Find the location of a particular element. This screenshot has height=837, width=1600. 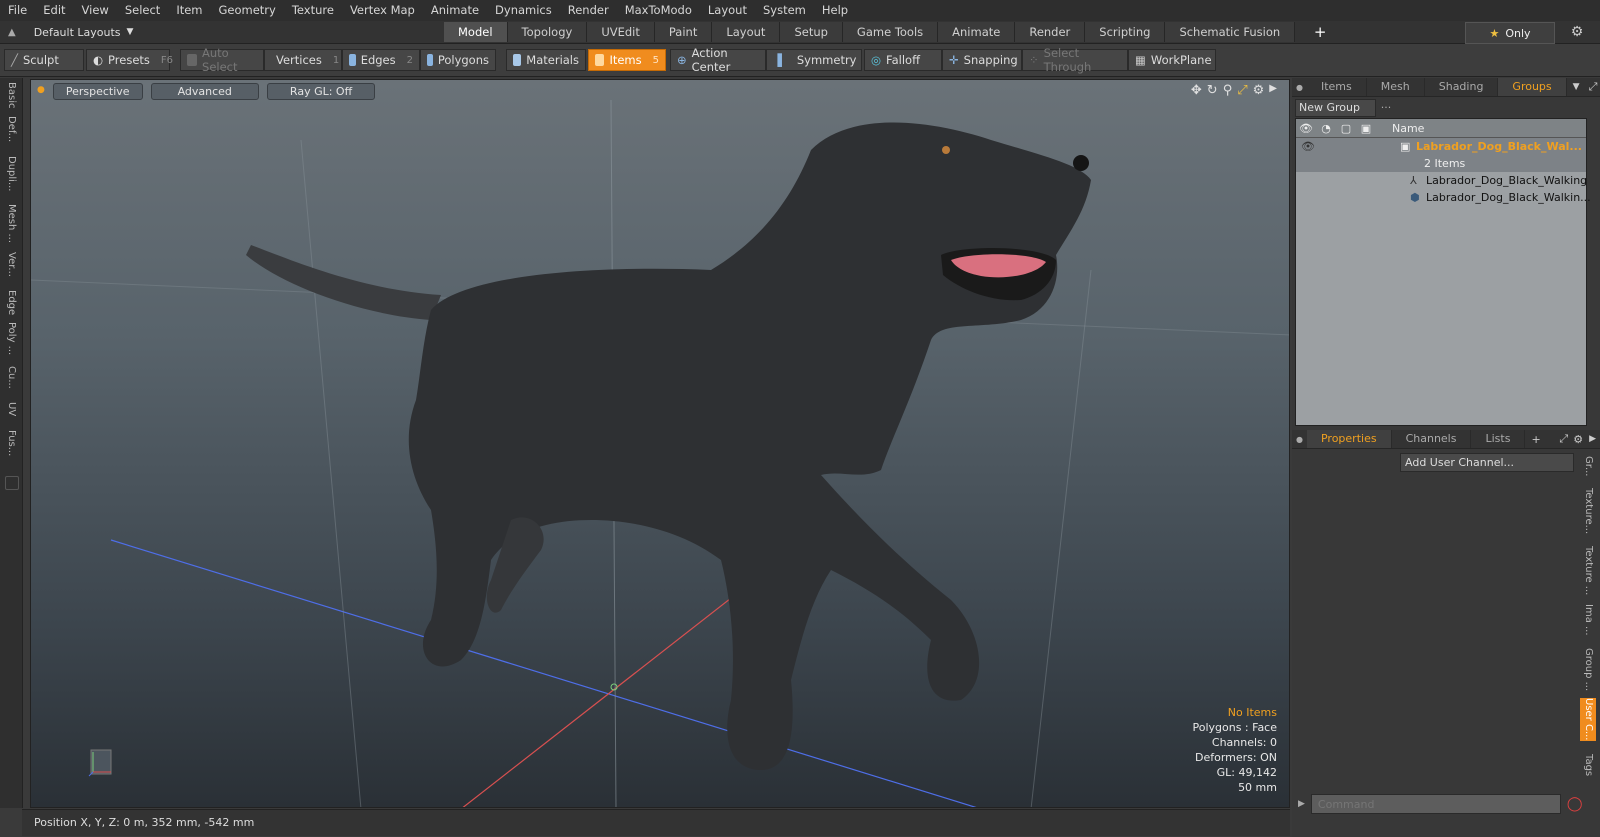

command-input is located at coordinates (1435, 804).